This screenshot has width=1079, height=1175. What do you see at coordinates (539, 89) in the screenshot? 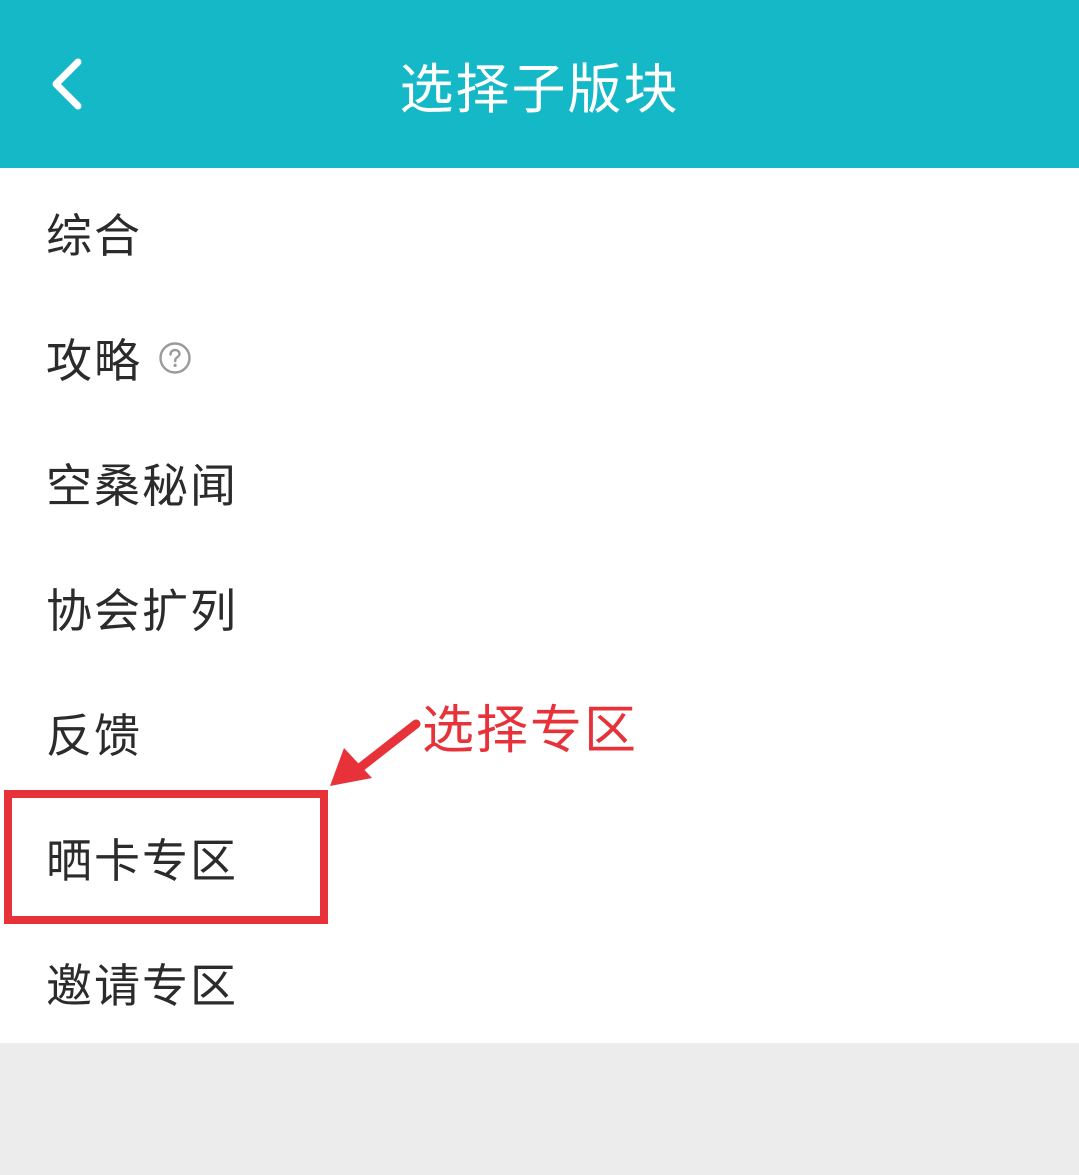
I see `page-title: 选择子版块` at bounding box center [539, 89].